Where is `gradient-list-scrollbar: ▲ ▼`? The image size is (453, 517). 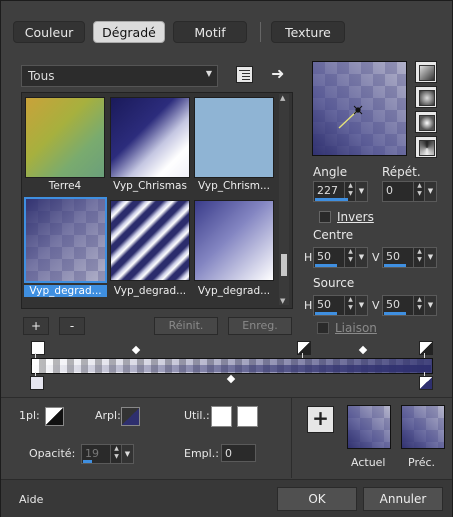 gradient-list-scrollbar: ▲ ▼ is located at coordinates (284, 199).